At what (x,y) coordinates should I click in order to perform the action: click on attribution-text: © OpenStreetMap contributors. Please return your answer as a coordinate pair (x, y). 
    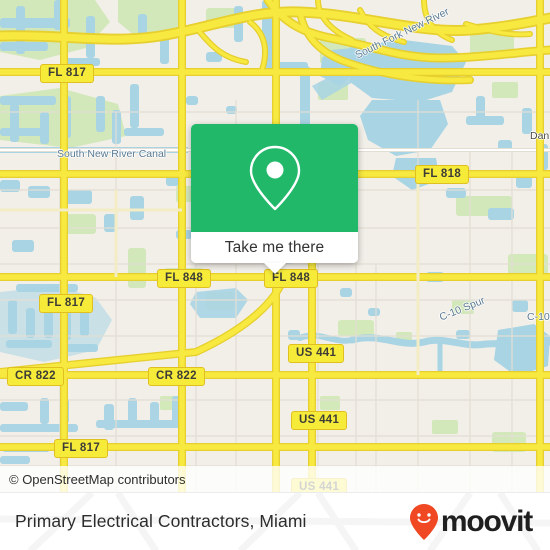
    Looking at the image, I should click on (97, 479).